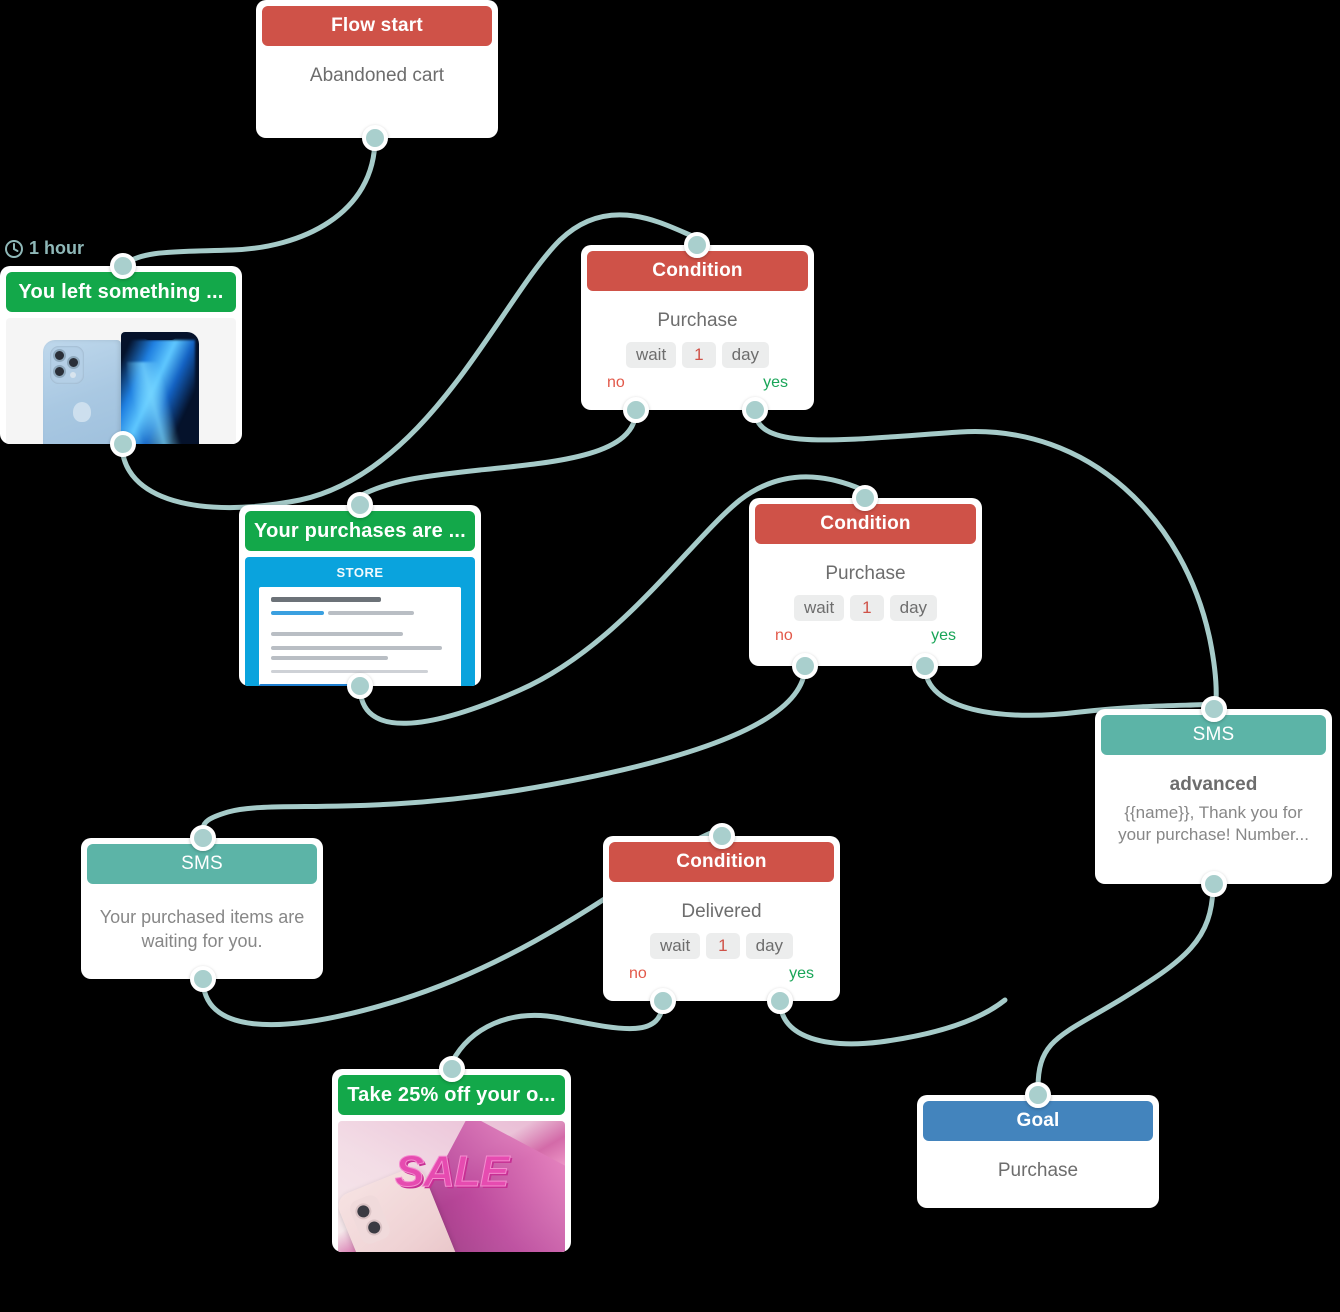 This screenshot has height=1312, width=1340. I want to click on node-body-goal: Purchase, so click(1038, 1170).